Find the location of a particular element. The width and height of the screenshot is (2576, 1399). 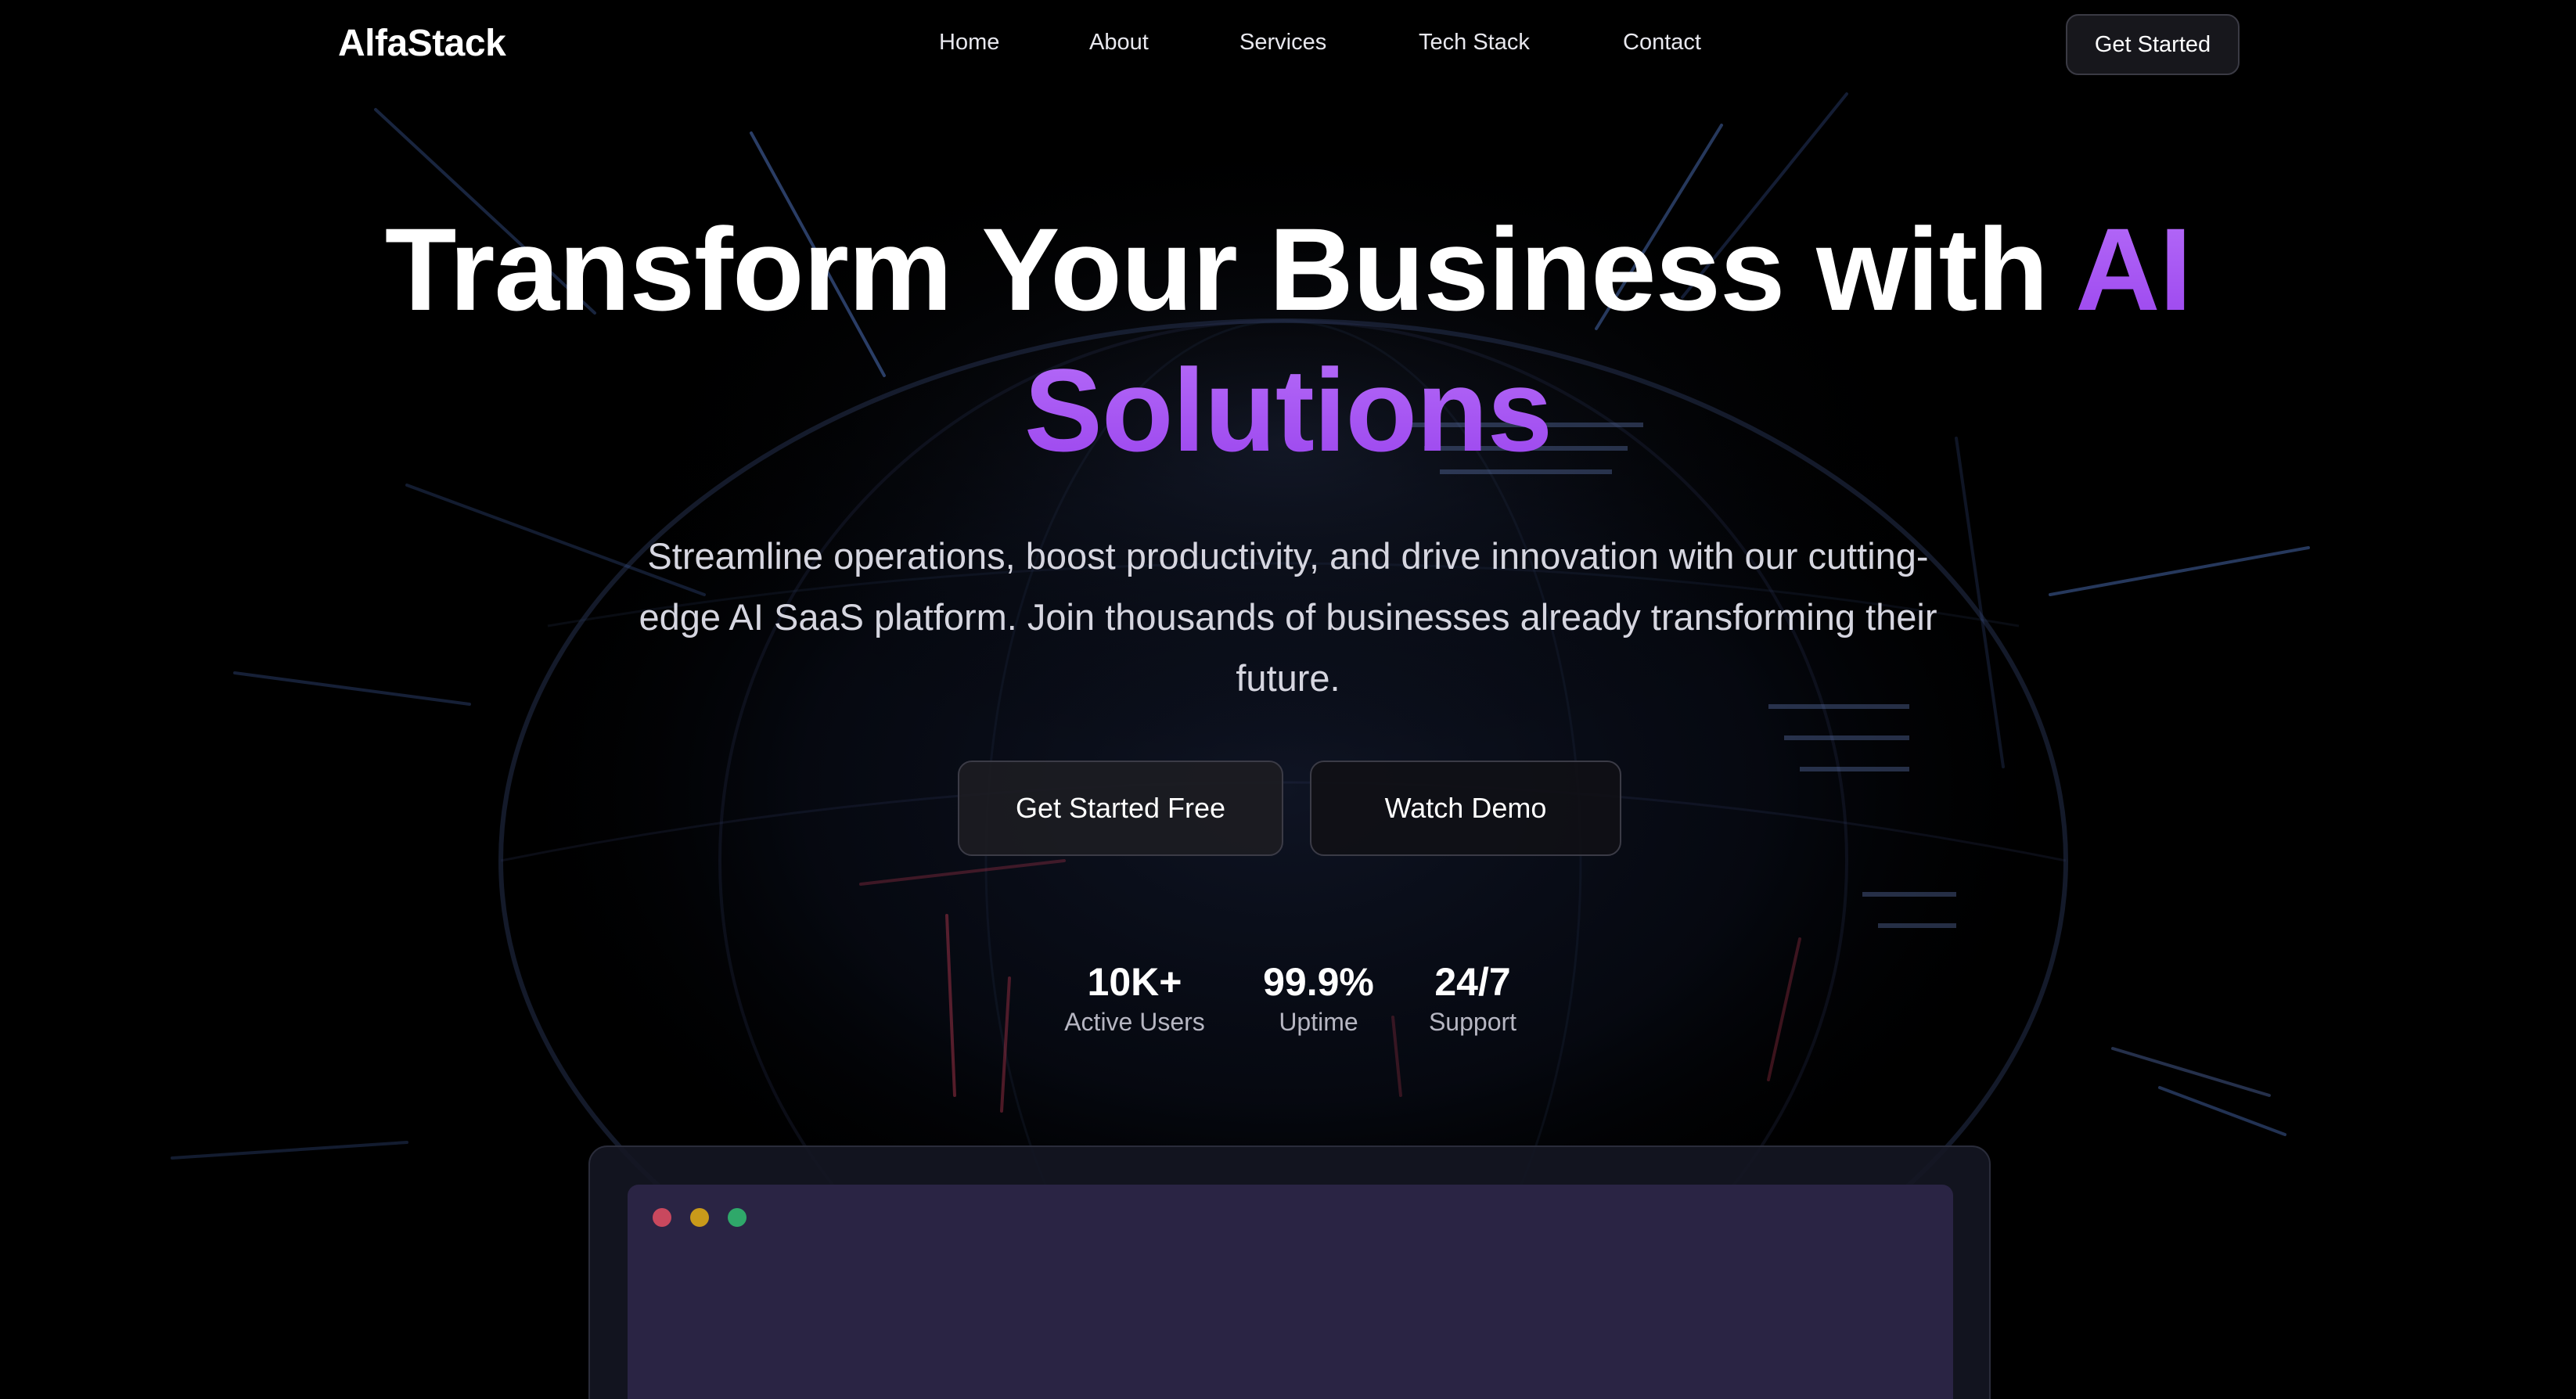

nav-link-services: Services is located at coordinates (1282, 43).